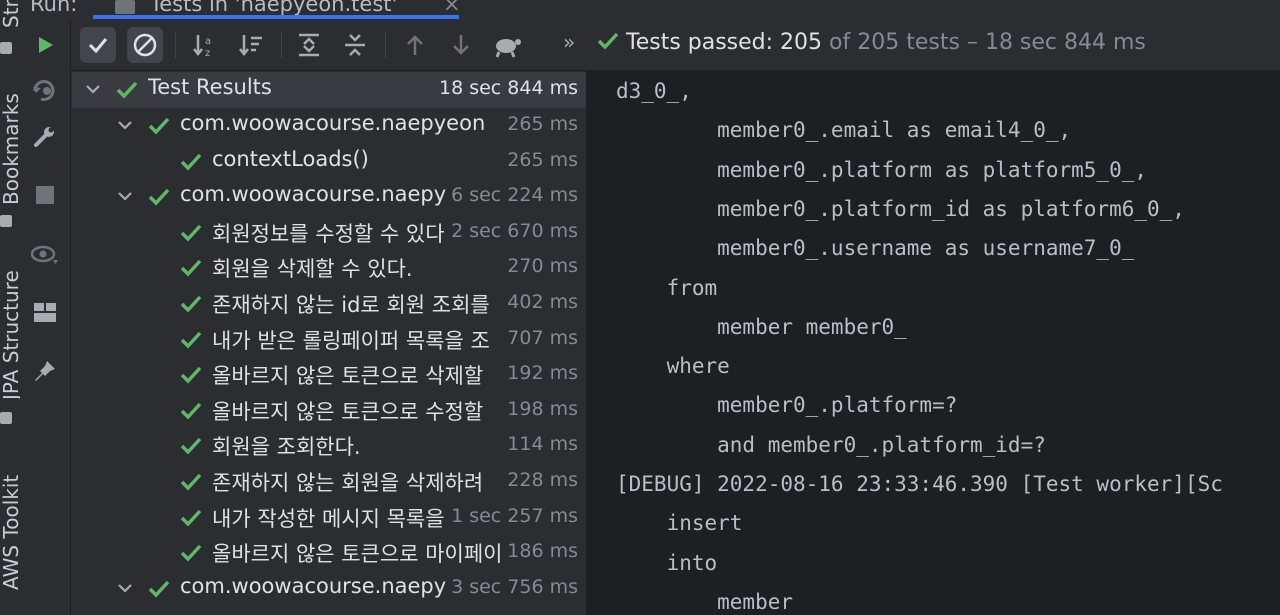 Image resolution: width=1280 pixels, height=615 pixels. What do you see at coordinates (357, 554) in the screenshot?
I see `test-name: 올바르지 않은 토큰으로 마이페이` at bounding box center [357, 554].